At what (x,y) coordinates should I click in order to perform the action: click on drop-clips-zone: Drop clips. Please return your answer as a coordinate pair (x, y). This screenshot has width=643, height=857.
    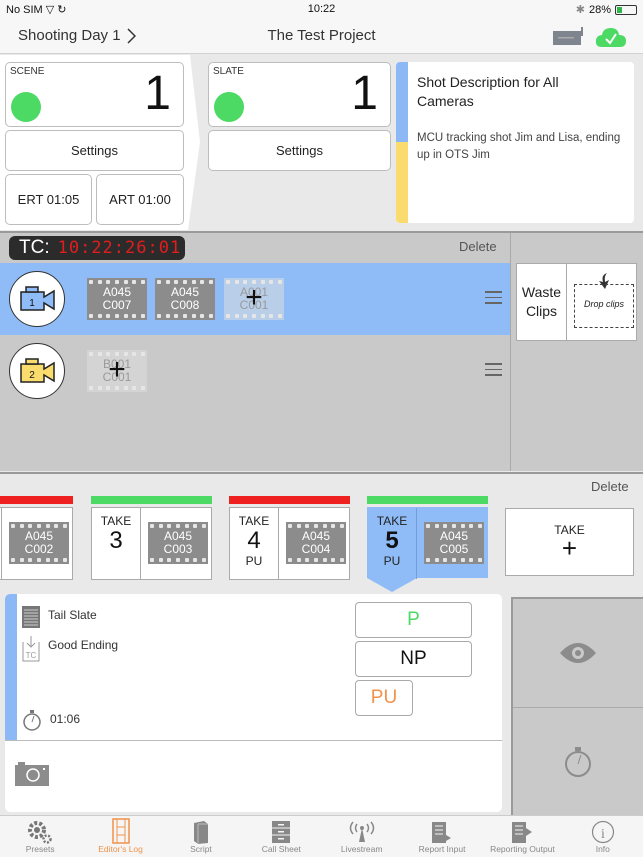
    Looking at the image, I should click on (604, 306).